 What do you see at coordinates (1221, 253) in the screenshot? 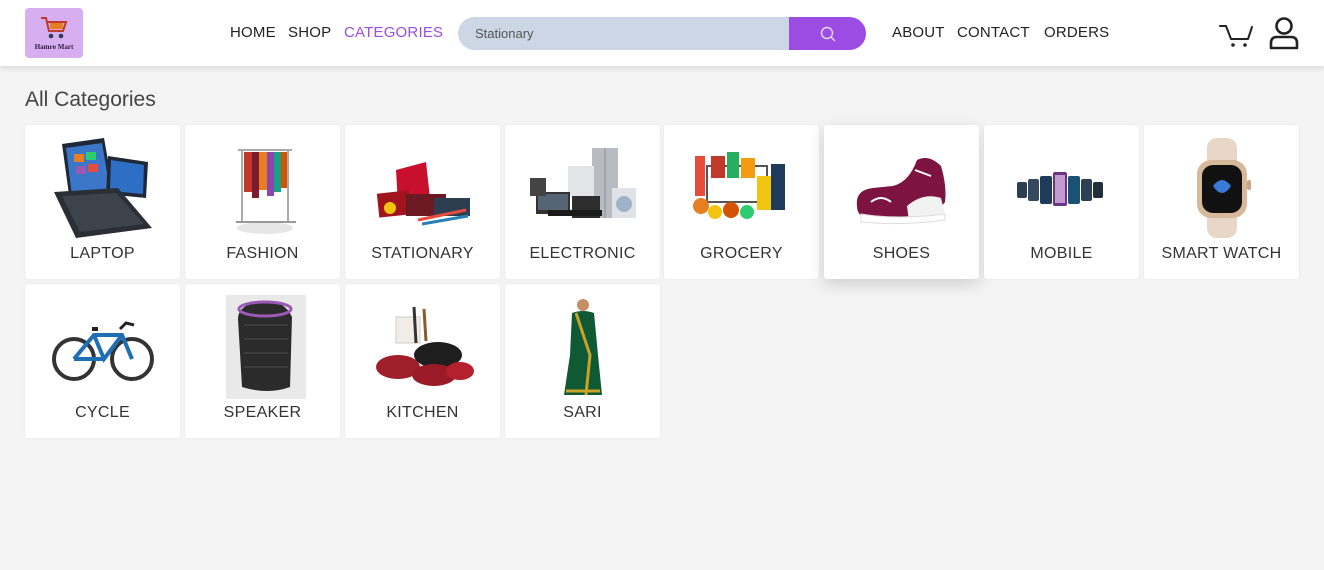
I see `category-label: SMART WATCH` at bounding box center [1221, 253].